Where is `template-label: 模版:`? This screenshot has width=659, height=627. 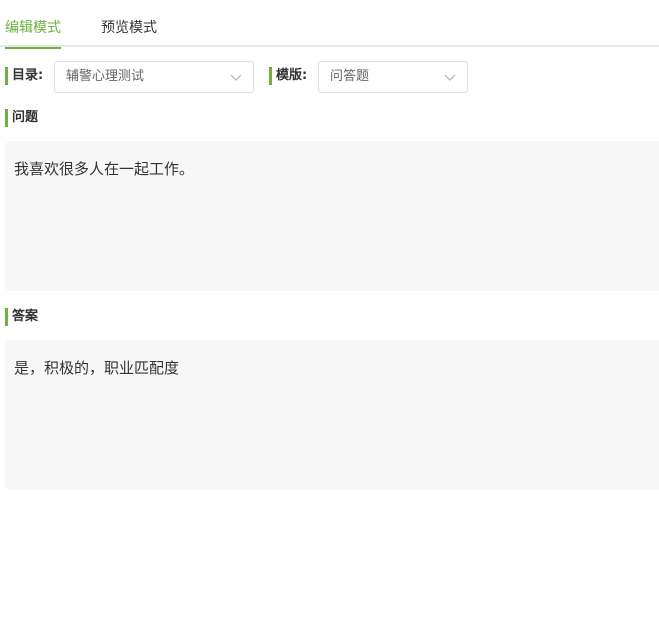 template-label: 模版: is located at coordinates (292, 75).